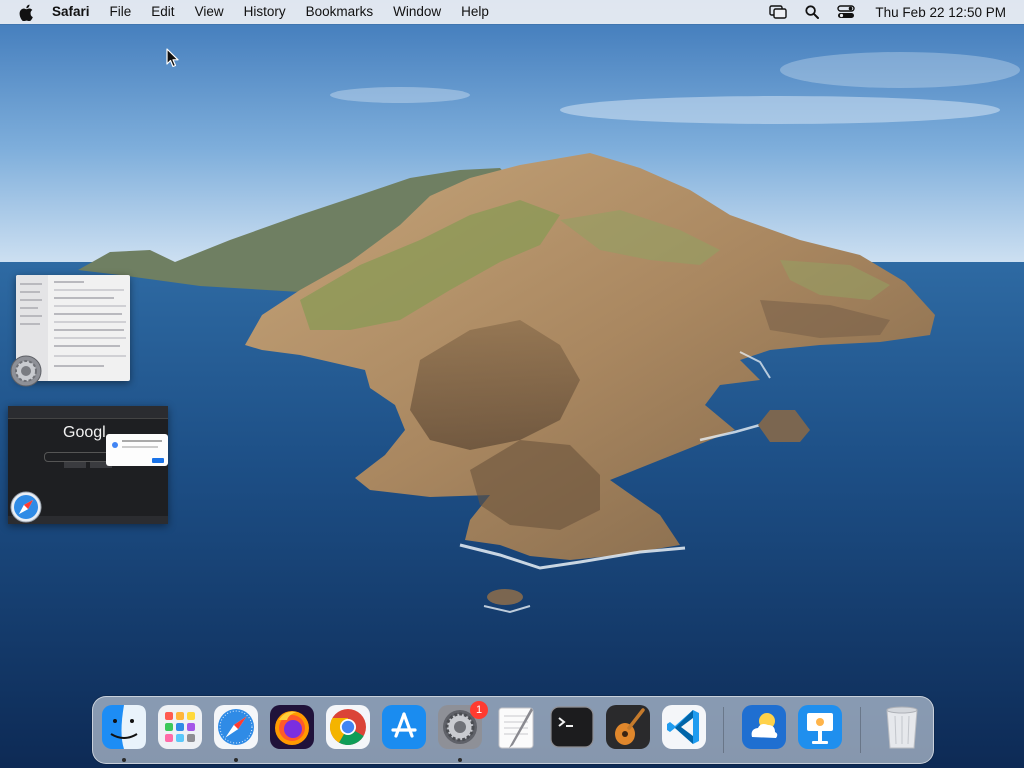 Image resolution: width=1024 pixels, height=768 pixels. I want to click on control-center-icon, so click(846, 12).